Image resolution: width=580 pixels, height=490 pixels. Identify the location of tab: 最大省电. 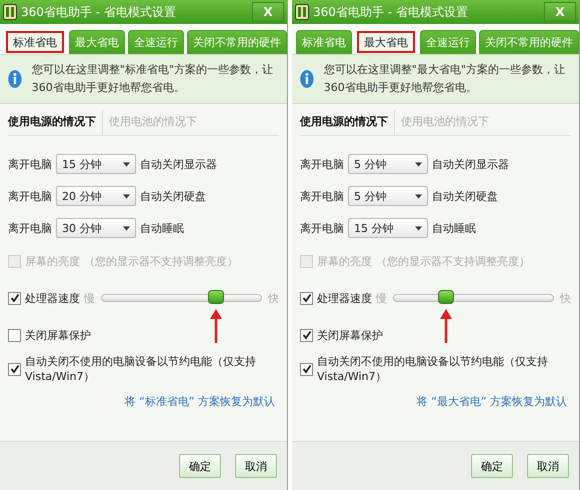
(386, 42).